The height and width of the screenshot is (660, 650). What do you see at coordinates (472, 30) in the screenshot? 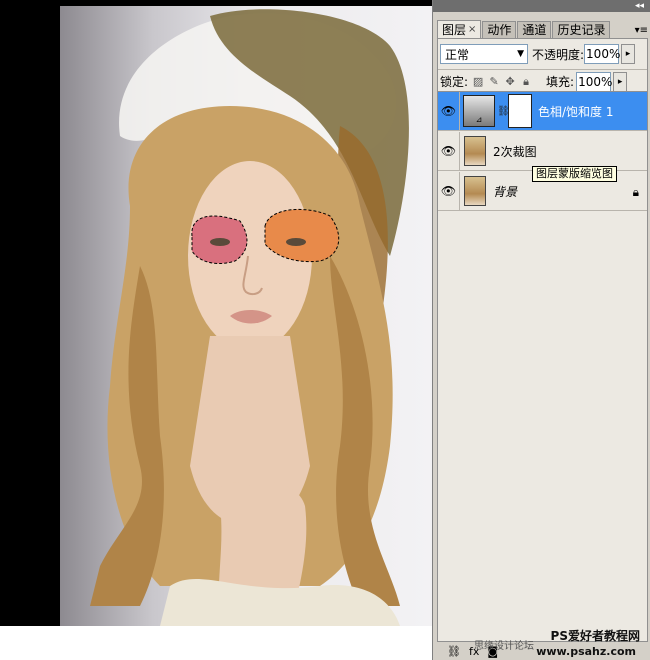
I see `close-icon: ×` at bounding box center [472, 30].